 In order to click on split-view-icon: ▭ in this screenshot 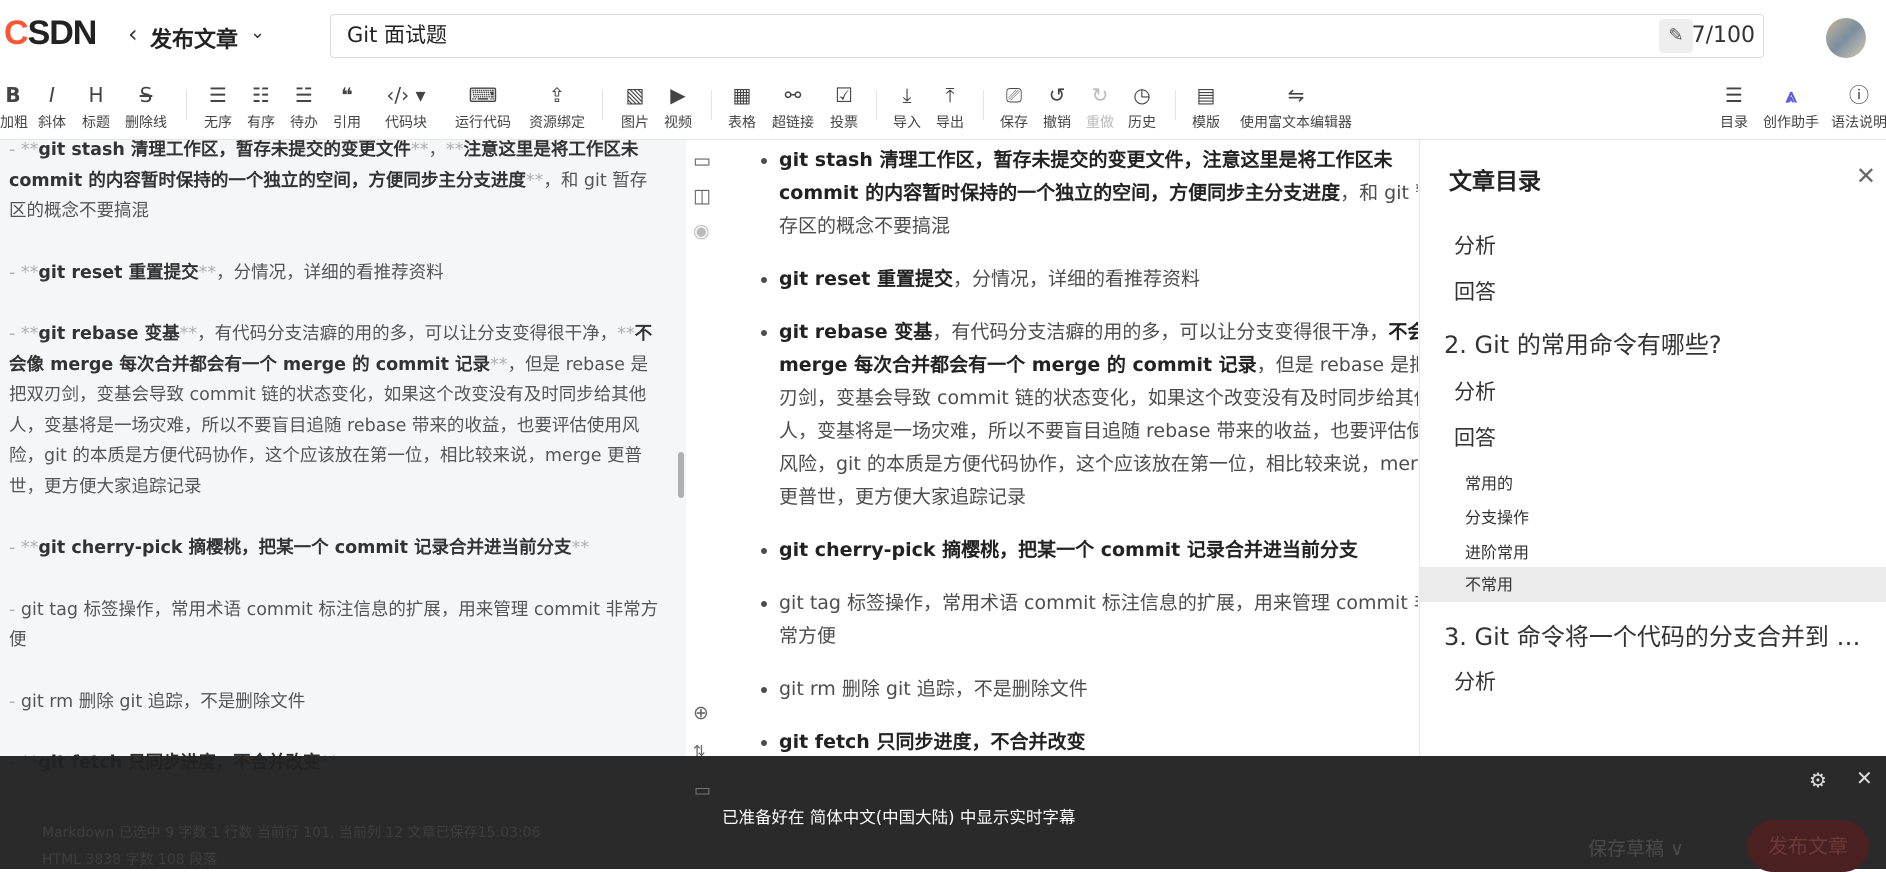, I will do `click(702, 161)`.